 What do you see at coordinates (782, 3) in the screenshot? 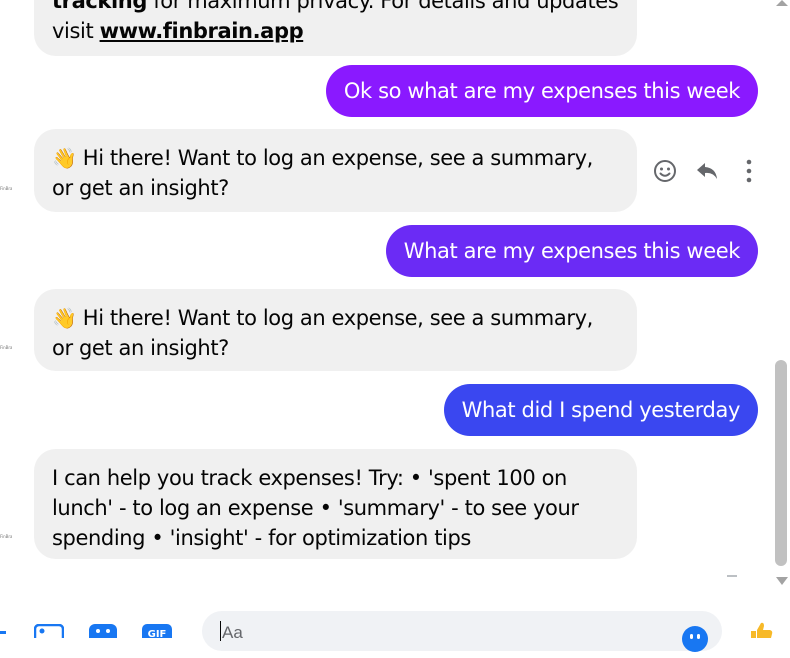
I see `scroll-up-arrow-icon` at bounding box center [782, 3].